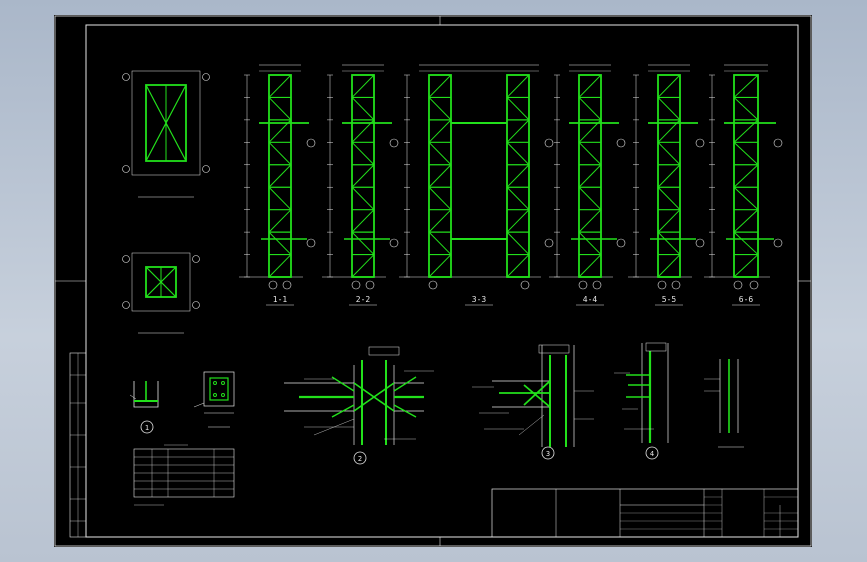 The image size is (867, 562). Describe the element at coordinates (280, 299) in the screenshot. I see `section-label-s1: 1-1` at that location.